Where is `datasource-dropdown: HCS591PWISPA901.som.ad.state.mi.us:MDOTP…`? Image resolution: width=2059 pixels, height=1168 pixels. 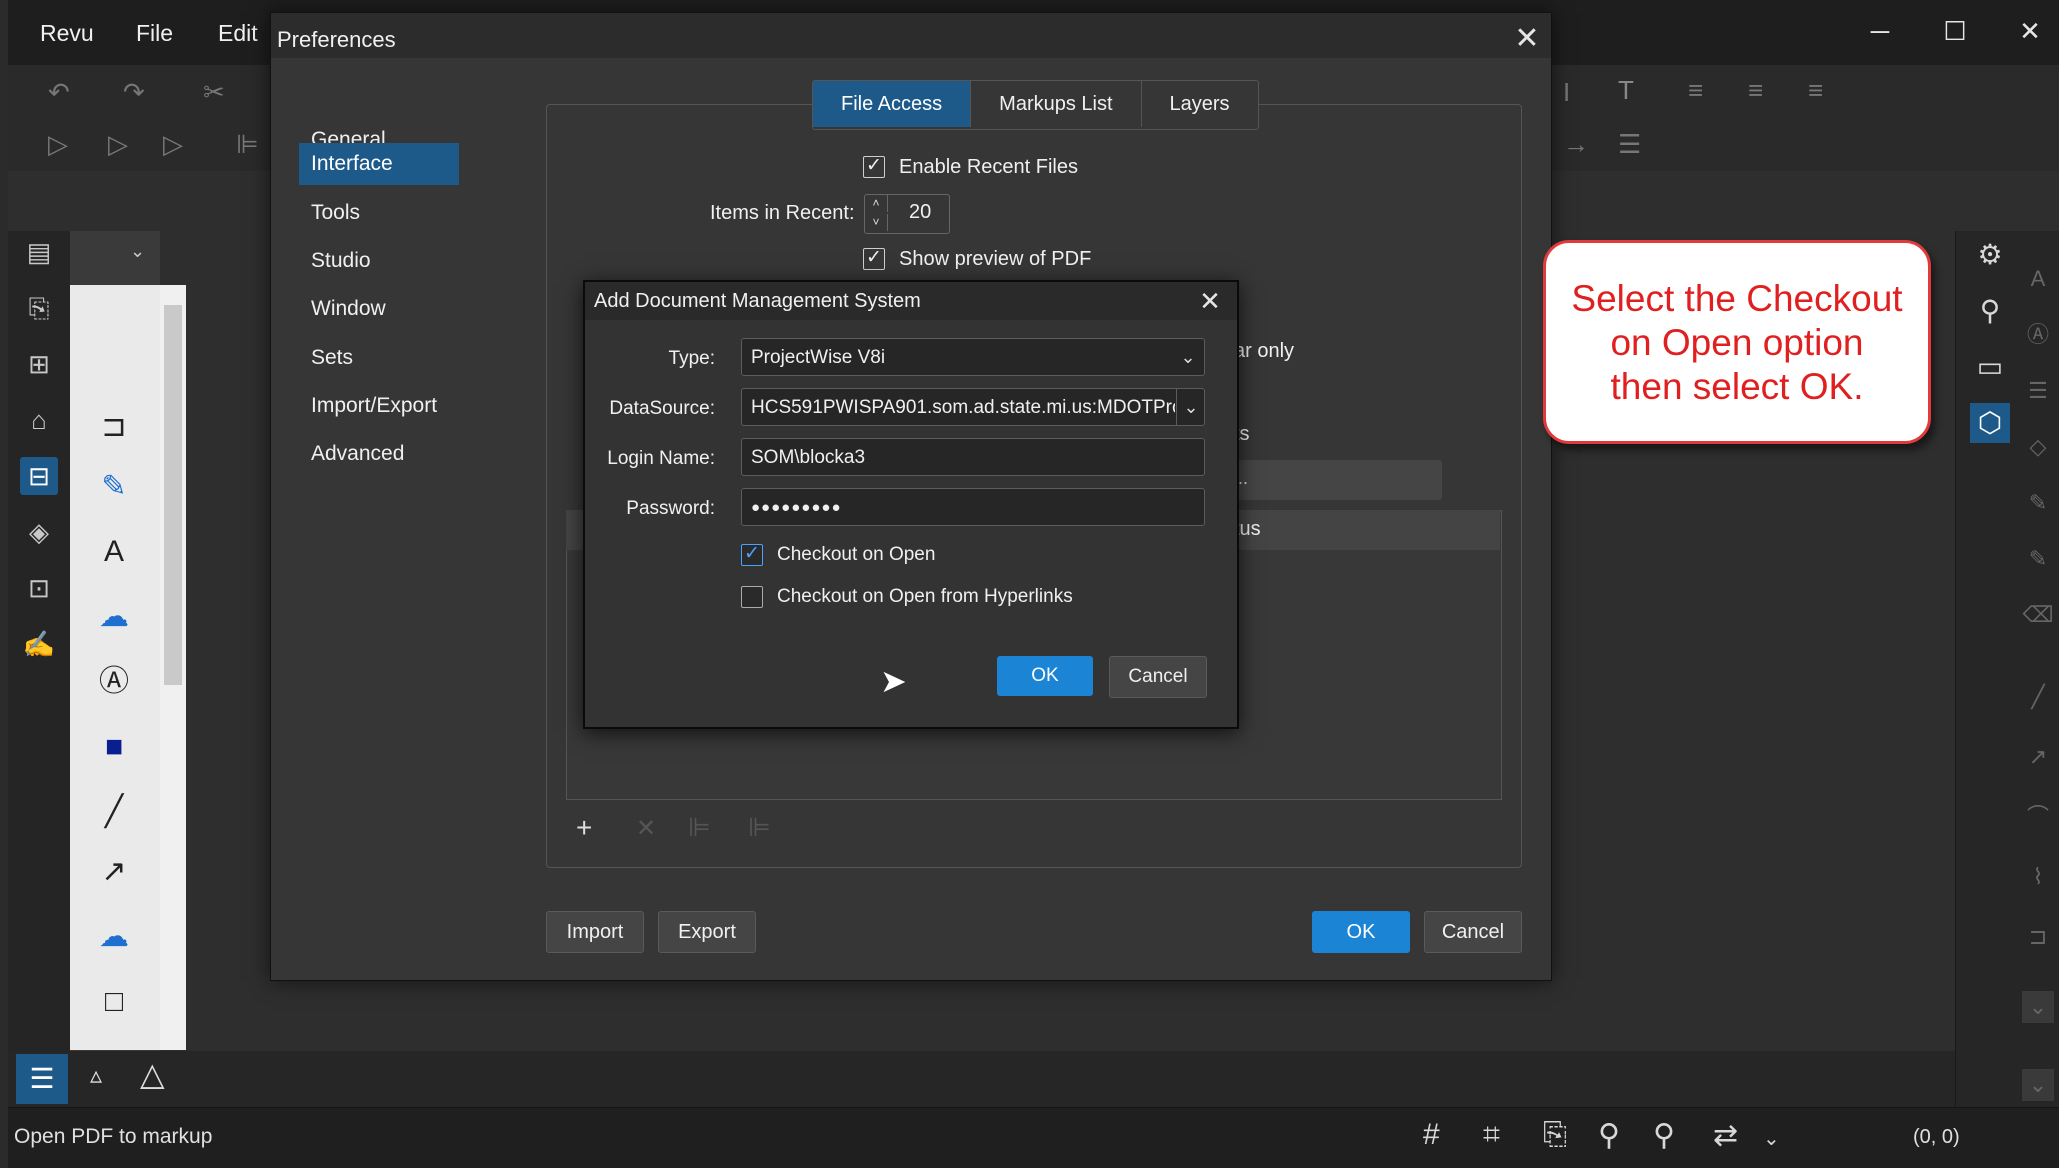
datasource-dropdown: HCS591PWISPA901.som.ad.state.mi.us:MDOTP… is located at coordinates (973, 407).